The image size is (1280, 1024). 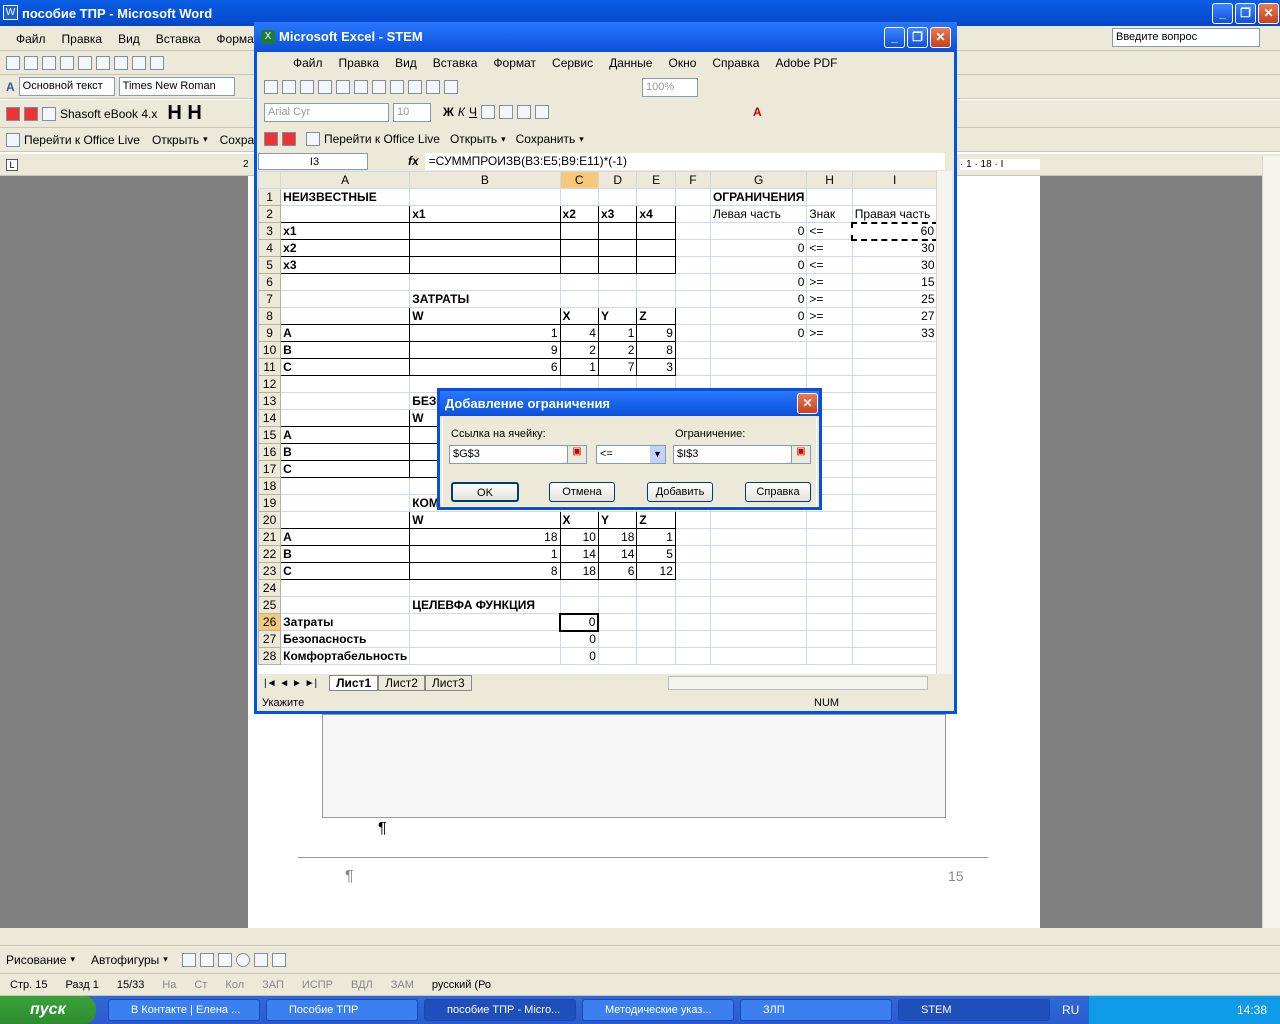 What do you see at coordinates (579, 520) in the screenshot?
I see `cell: X` at bounding box center [579, 520].